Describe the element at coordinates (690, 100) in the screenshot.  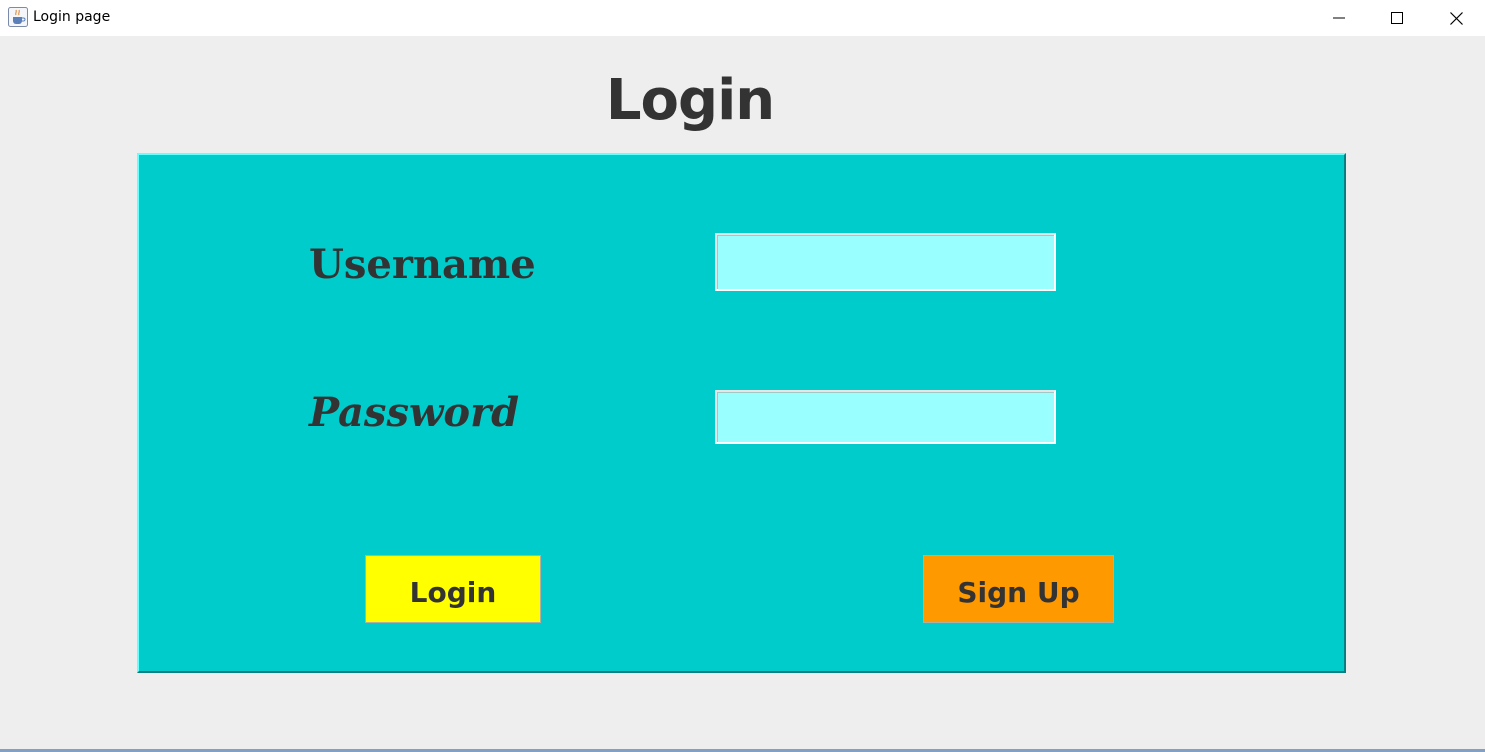
I see `page-title: Login` at that location.